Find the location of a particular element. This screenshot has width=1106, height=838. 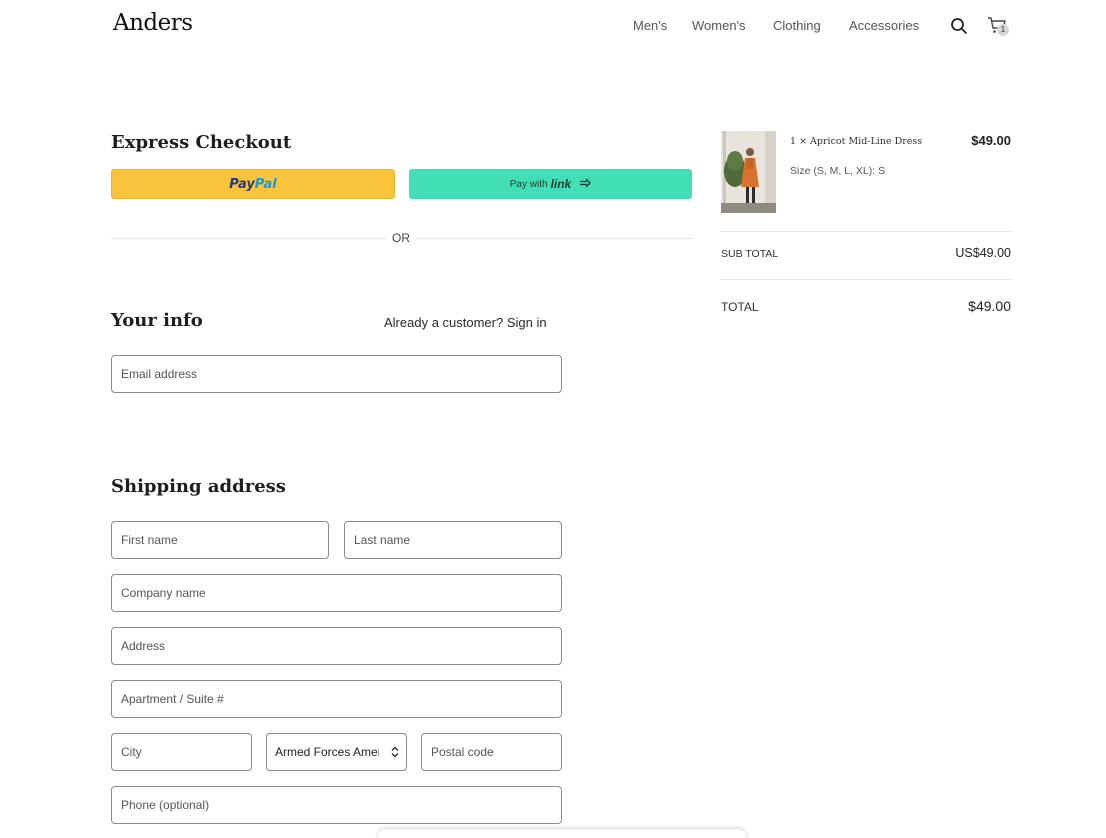

email-field is located at coordinates (336, 374).